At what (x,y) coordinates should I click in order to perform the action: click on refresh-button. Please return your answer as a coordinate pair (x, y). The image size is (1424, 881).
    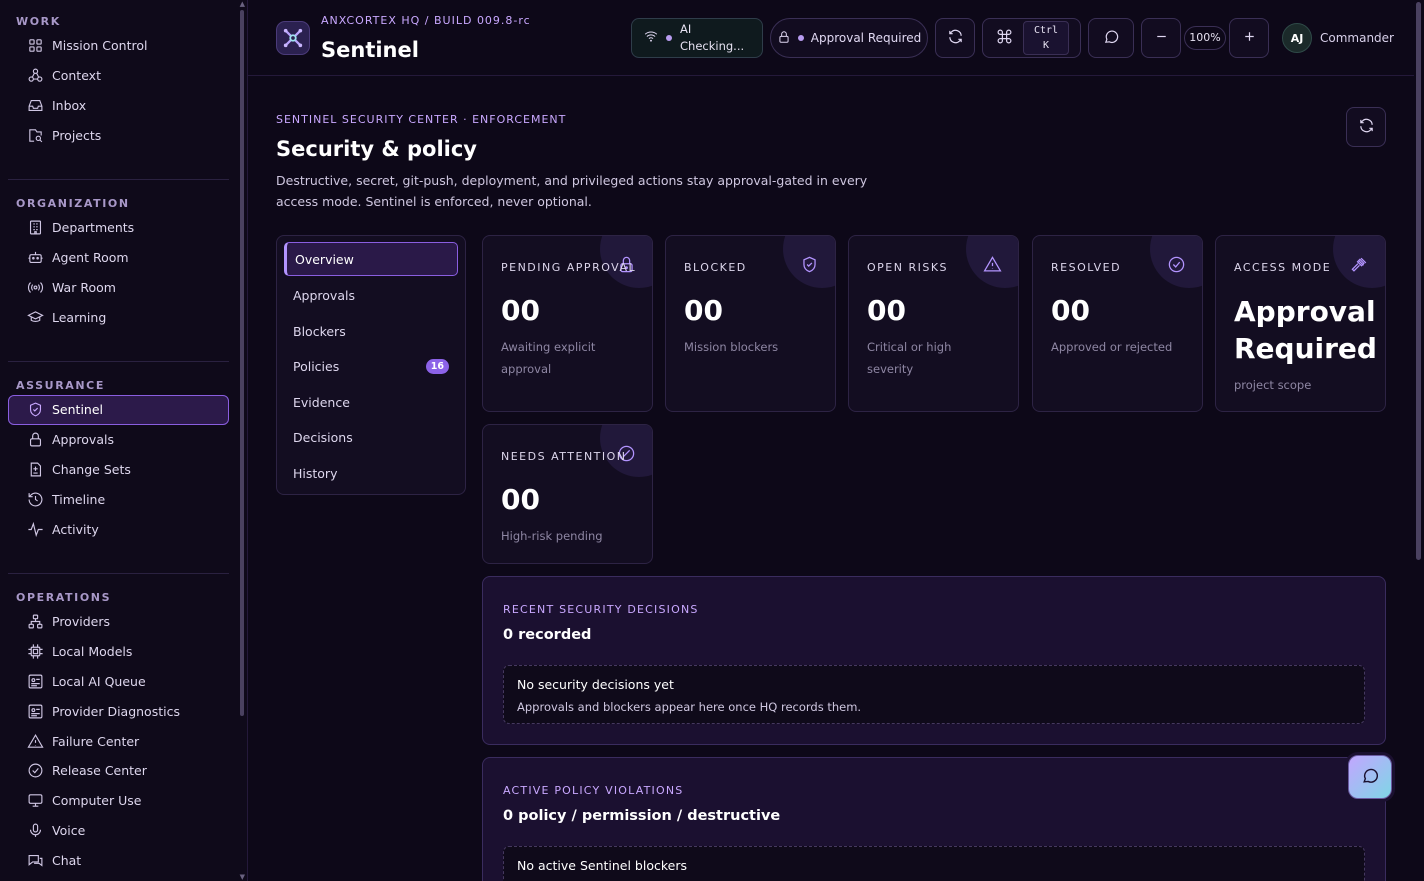
    Looking at the image, I should click on (955, 38).